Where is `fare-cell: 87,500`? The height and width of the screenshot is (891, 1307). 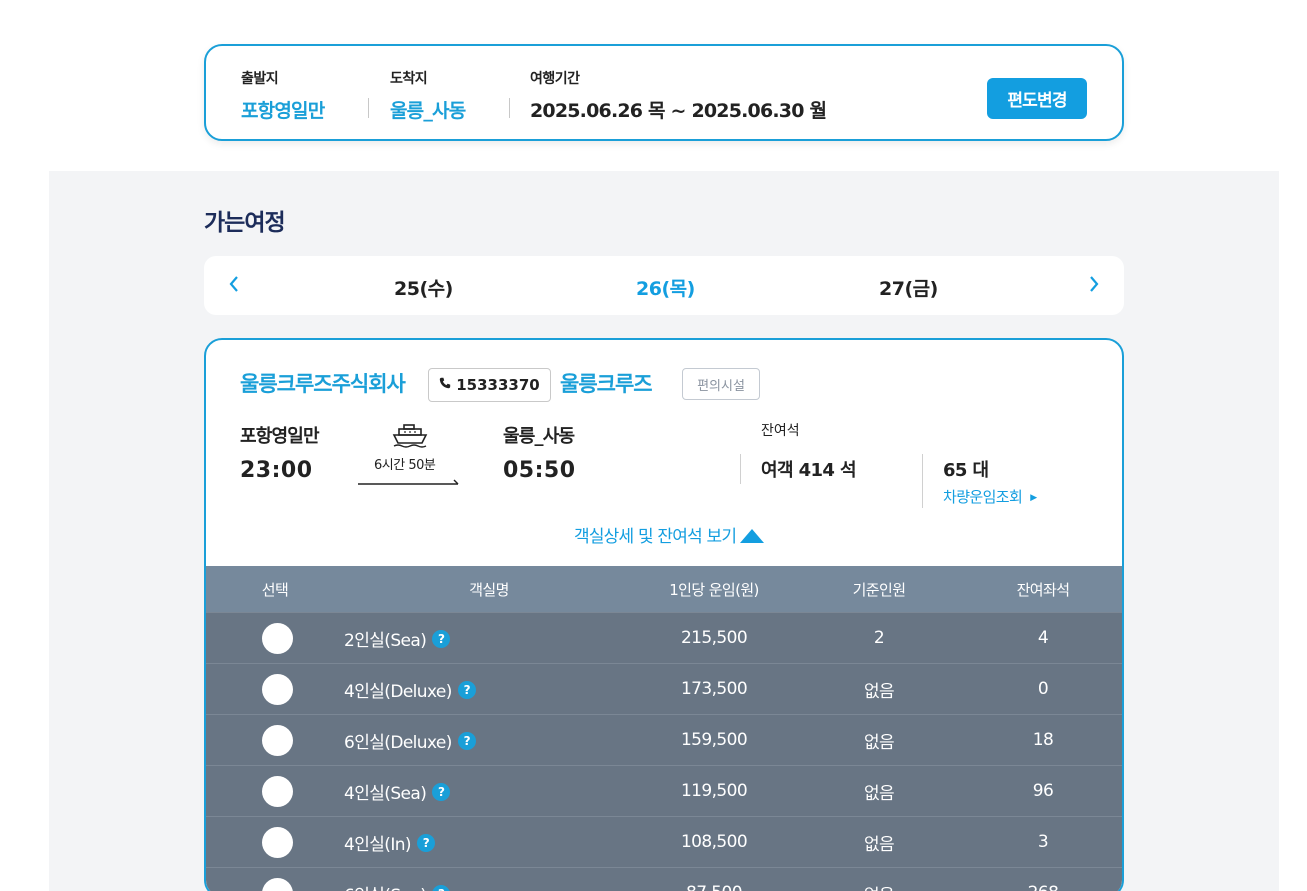 fare-cell: 87,500 is located at coordinates (714, 887).